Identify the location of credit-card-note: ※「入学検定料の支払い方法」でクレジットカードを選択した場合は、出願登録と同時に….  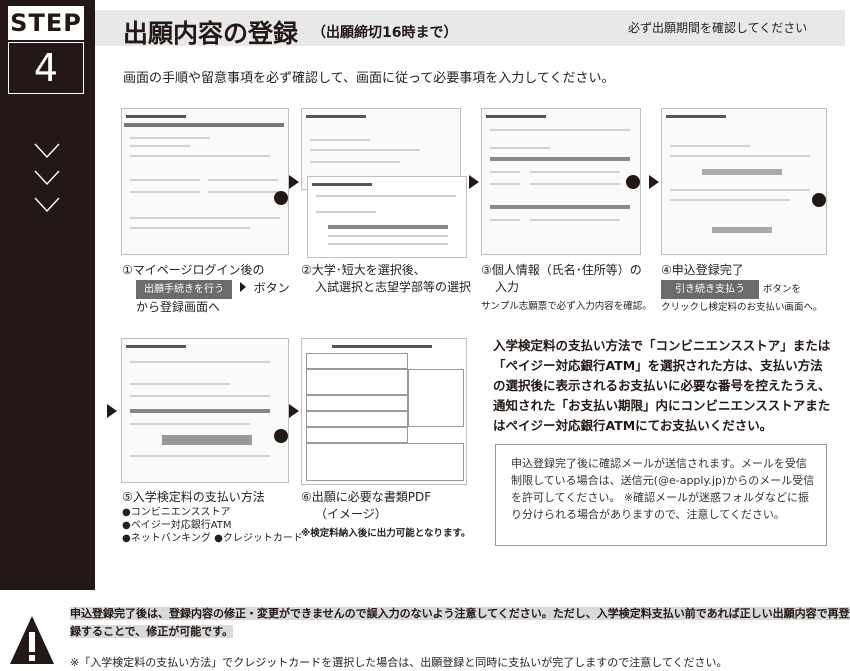
(399, 662).